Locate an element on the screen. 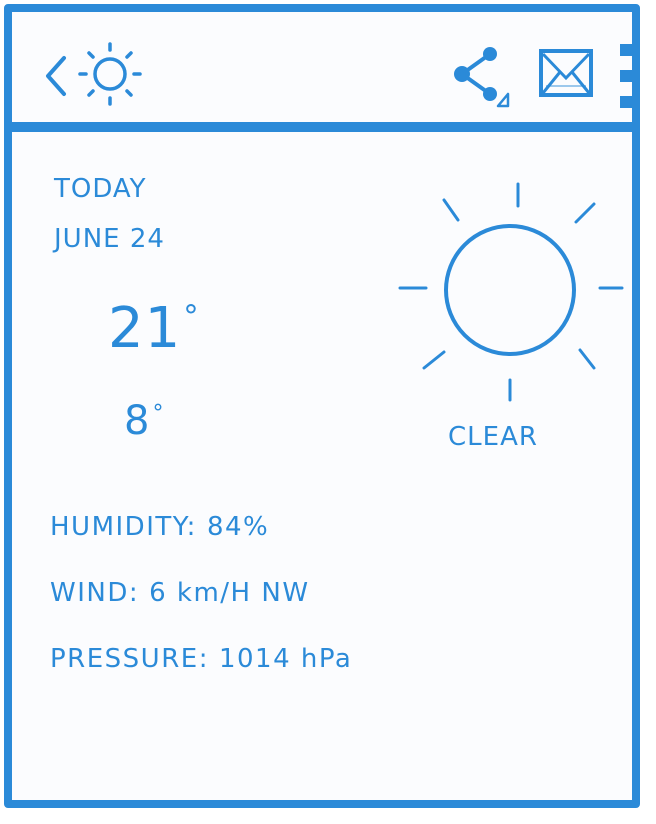  humidity-value: 84% is located at coordinates (238, 527).